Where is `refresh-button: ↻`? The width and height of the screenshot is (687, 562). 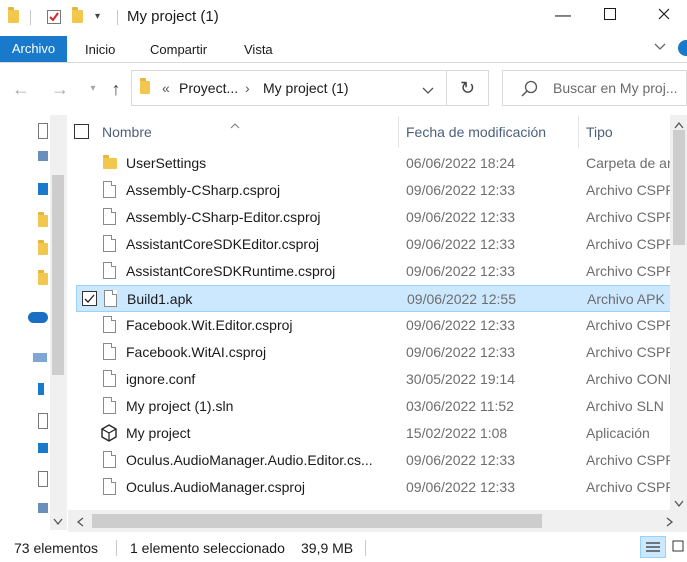 refresh-button: ↻ is located at coordinates (468, 88).